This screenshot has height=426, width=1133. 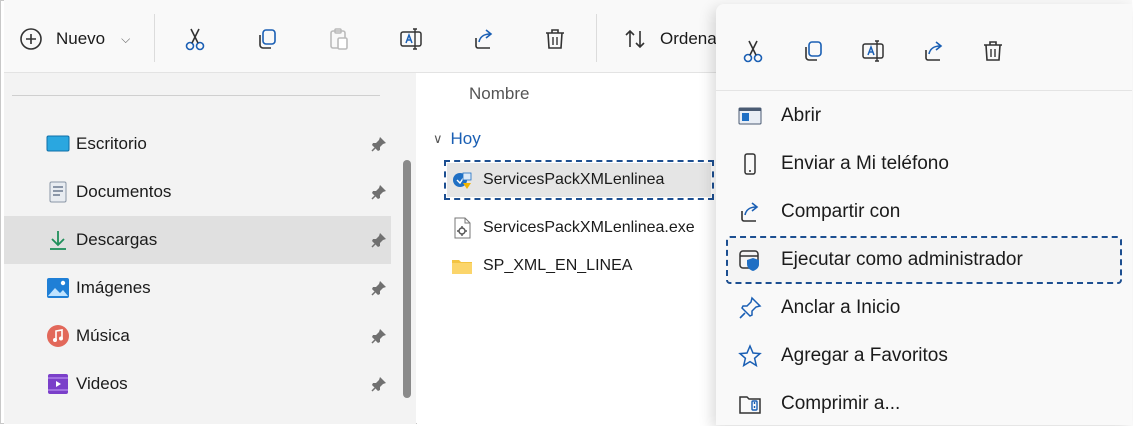 What do you see at coordinates (197, 240) in the screenshot?
I see `sidebar-item-downloads: Descargas` at bounding box center [197, 240].